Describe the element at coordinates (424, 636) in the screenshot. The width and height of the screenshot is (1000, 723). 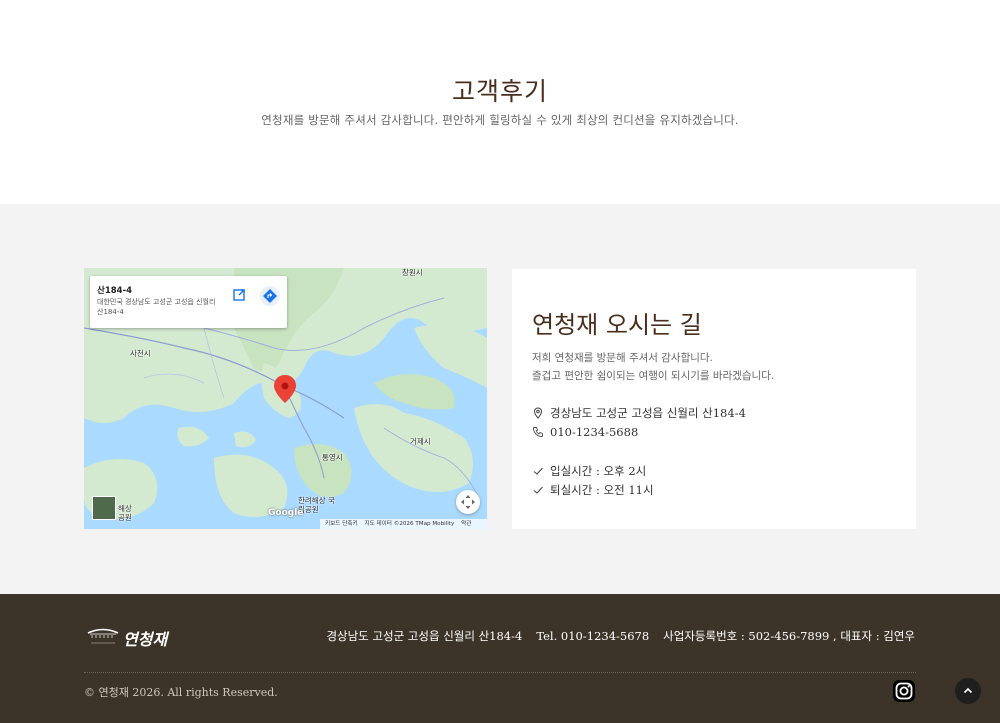
I see `footer-address: 경상남도 고성군 고성읍 신월리 산184-4` at that location.